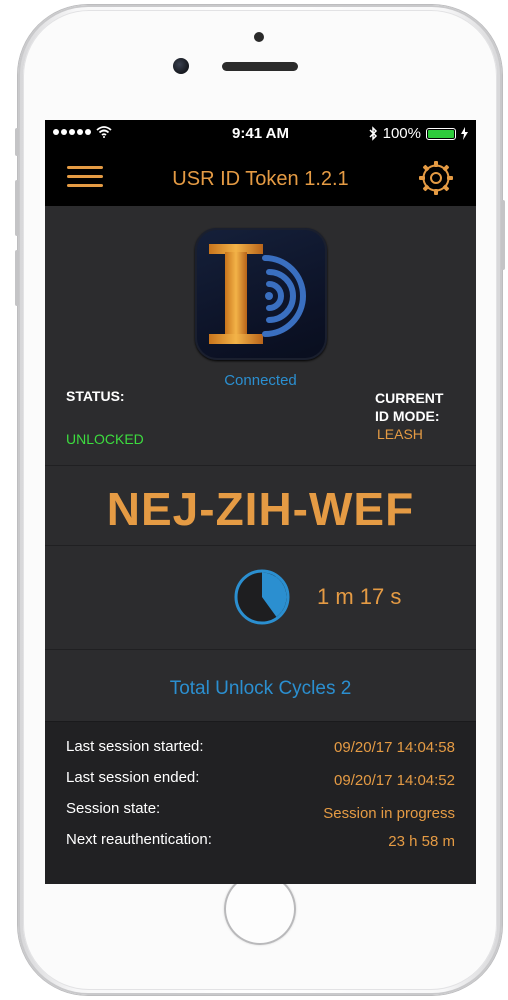  Describe the element at coordinates (401, 133) in the screenshot. I see `battery-percent: 100%` at that location.